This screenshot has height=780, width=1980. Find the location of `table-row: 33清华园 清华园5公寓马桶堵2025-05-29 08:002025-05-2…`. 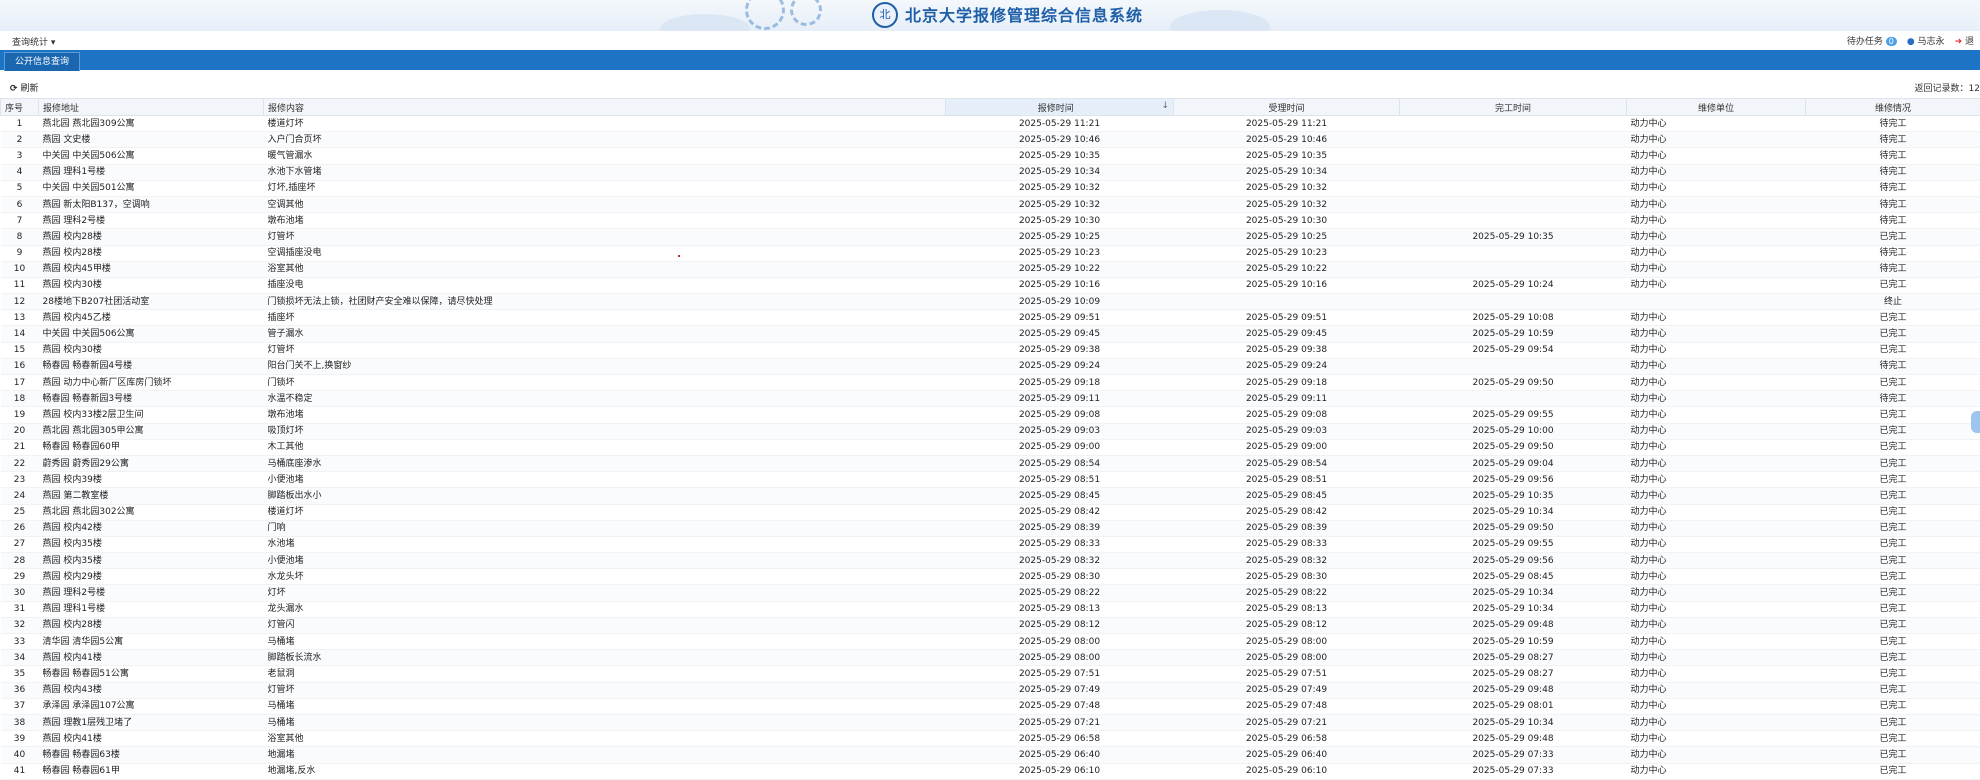

table-row: 33清华园 清华园5公寓马桶堵2025-05-29 08:002025-05-2… is located at coordinates (990, 642).